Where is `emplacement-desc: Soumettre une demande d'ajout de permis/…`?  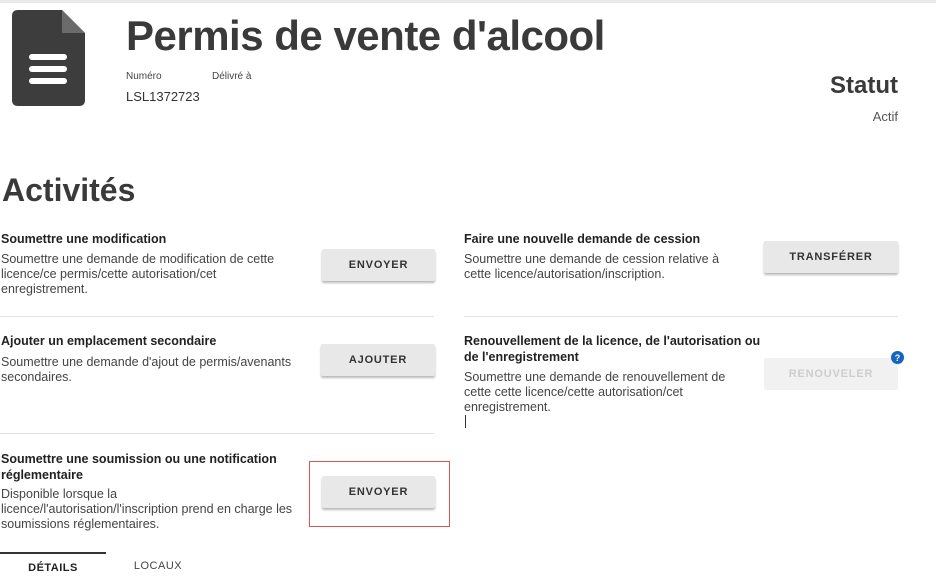
emplacement-desc: Soumettre une demande d'ajout de permis/… is located at coordinates (146, 369).